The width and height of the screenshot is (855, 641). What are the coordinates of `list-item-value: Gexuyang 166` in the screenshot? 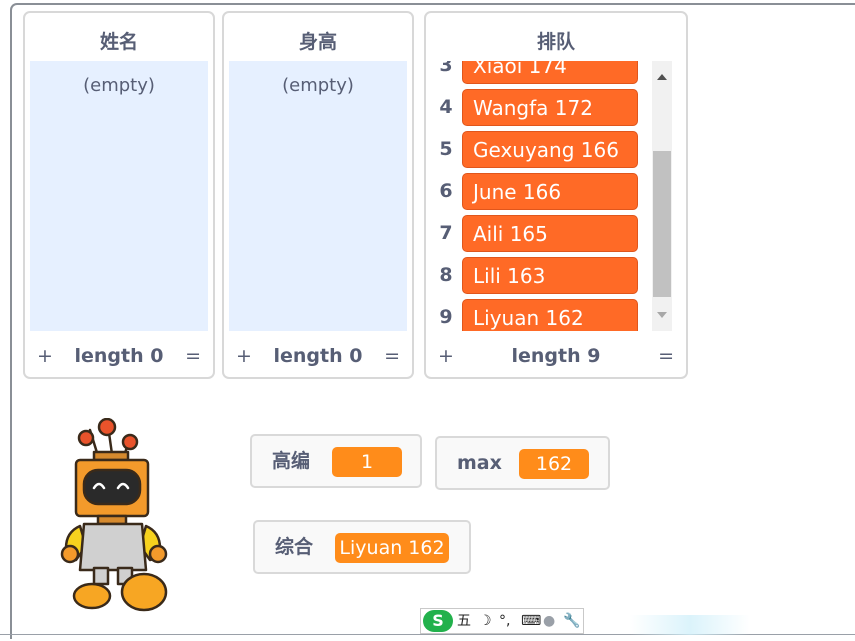 It's located at (550, 149).